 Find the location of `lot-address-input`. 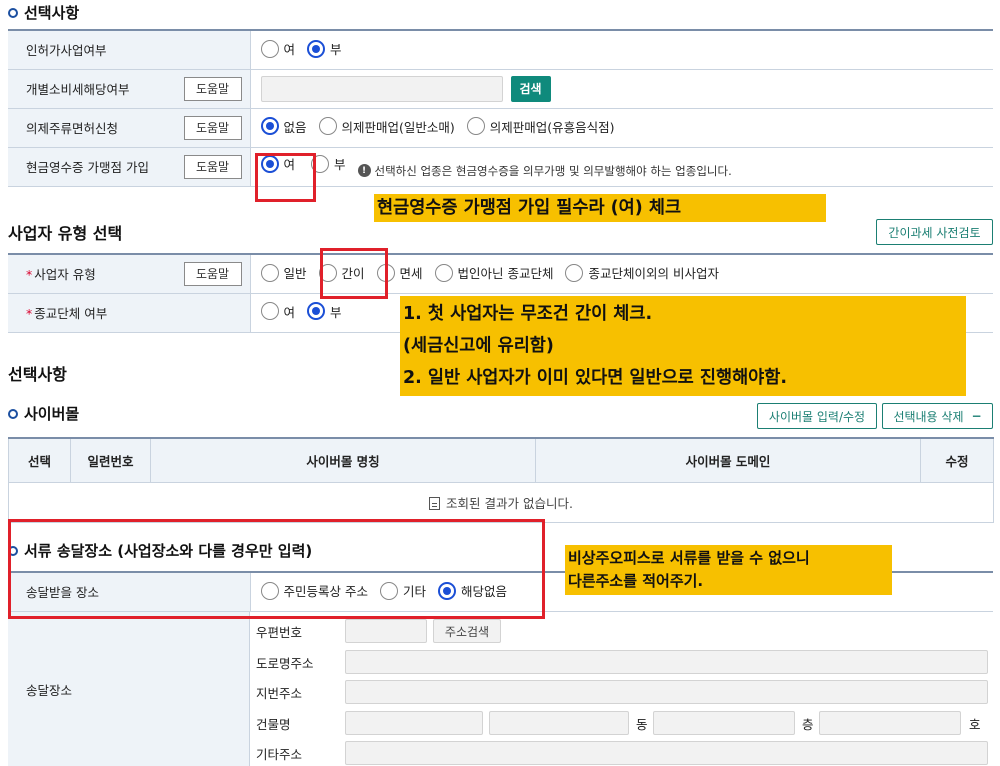

lot-address-input is located at coordinates (666, 692).